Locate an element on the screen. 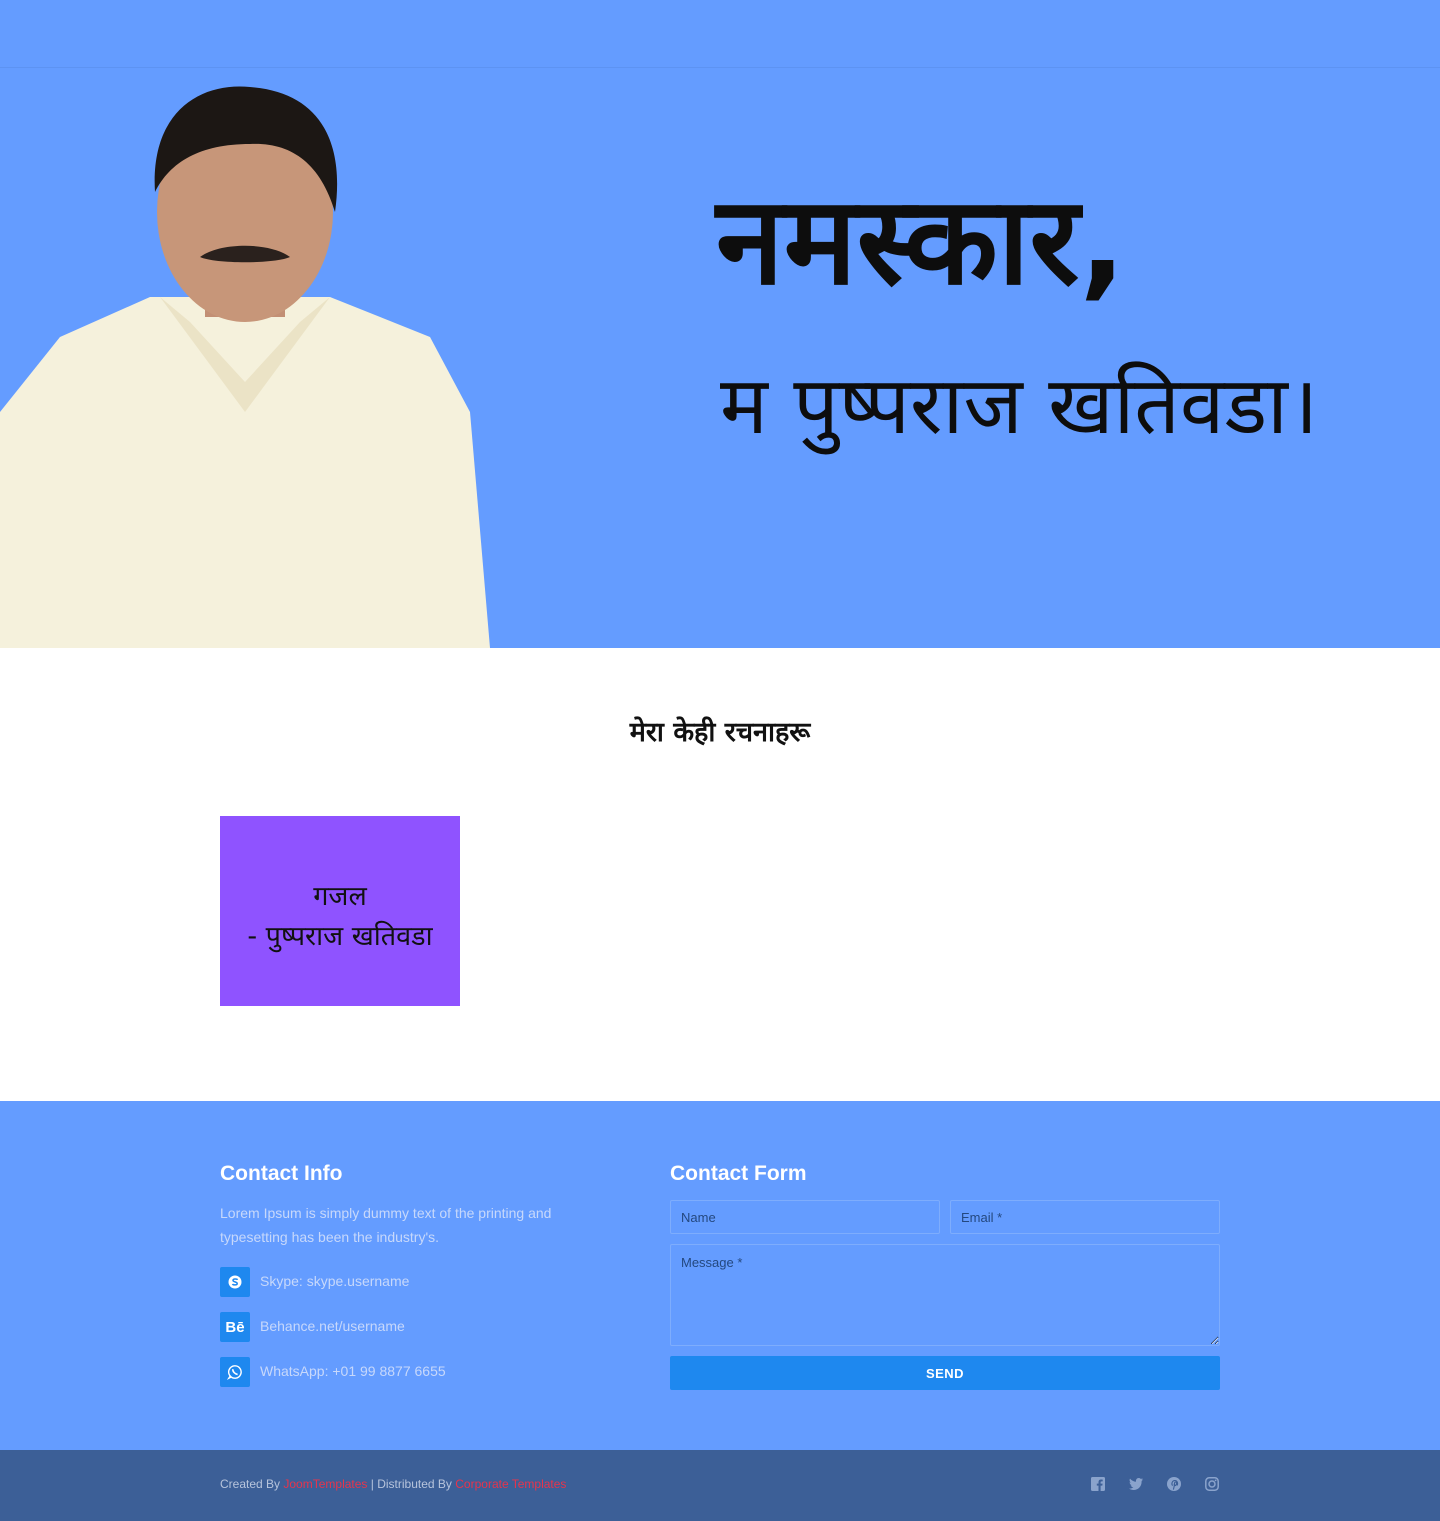 This screenshot has height=1521, width=1440. created-by-text: Created By is located at coordinates (250, 1484).